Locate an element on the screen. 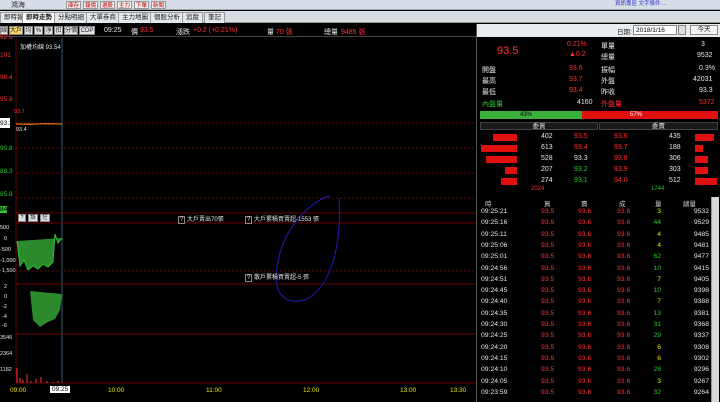 Image resolution: width=720 pixels, height=402 pixels. tick-row: 09:24:20 93.5 93.6 93.6 6 9308 is located at coordinates (594, 348).